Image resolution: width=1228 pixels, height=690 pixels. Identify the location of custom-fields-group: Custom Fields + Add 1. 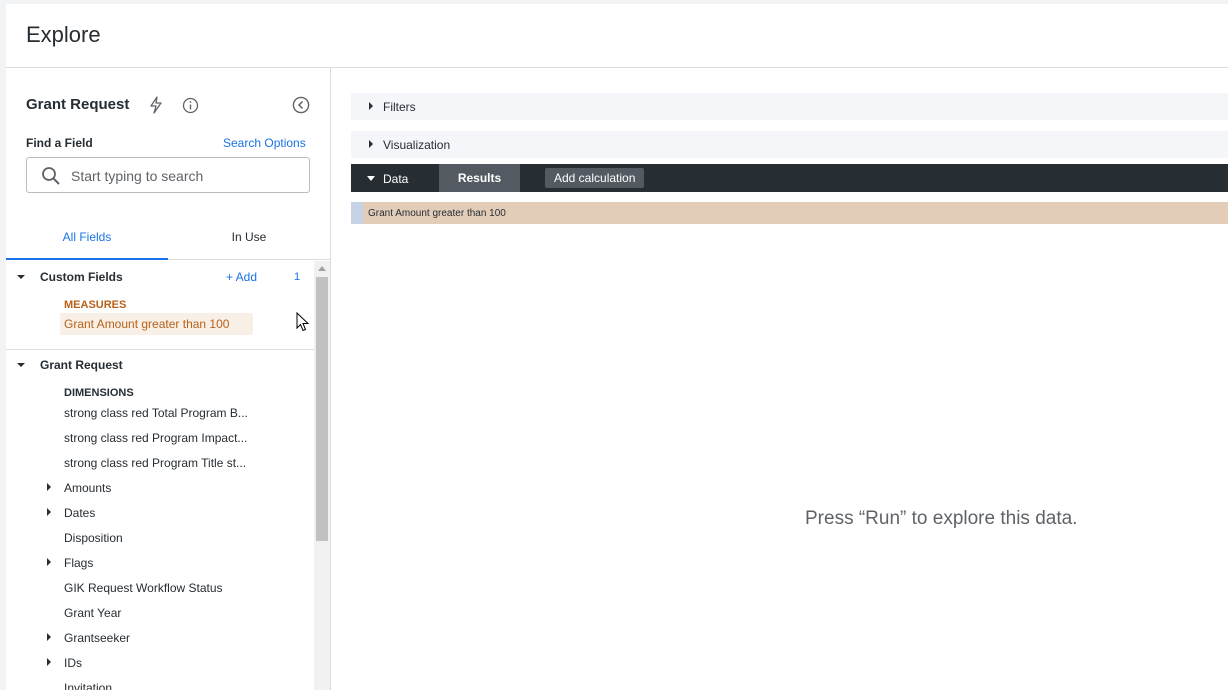
(160, 277).